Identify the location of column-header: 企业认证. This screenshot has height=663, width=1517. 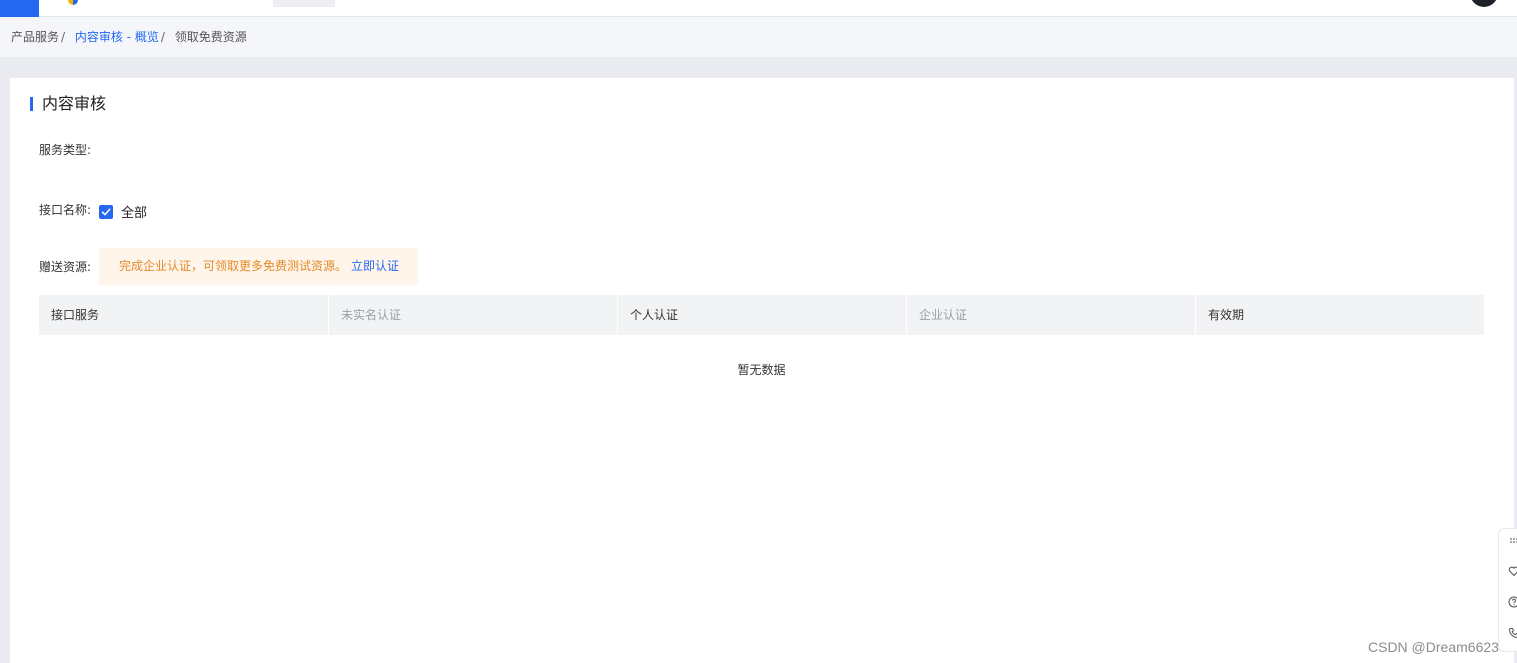
(1050, 315).